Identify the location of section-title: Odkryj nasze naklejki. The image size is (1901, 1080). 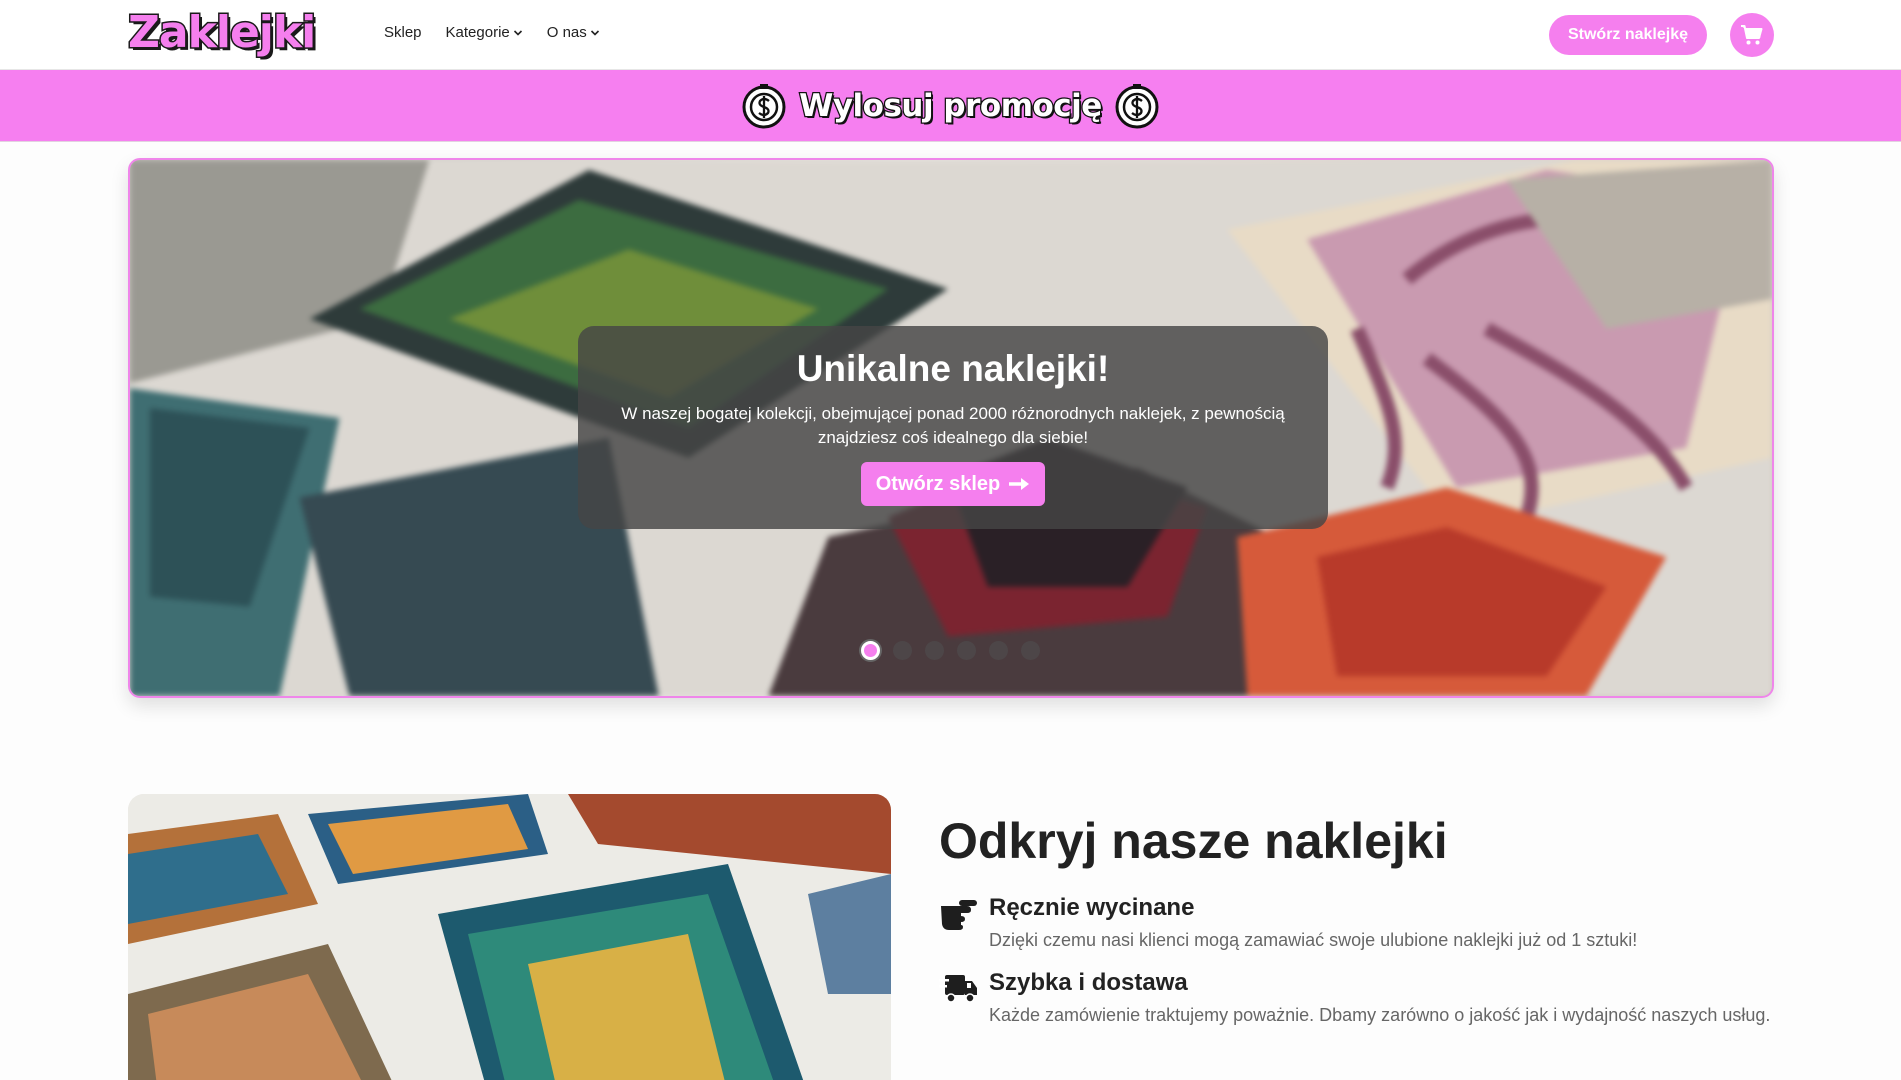
(1193, 841).